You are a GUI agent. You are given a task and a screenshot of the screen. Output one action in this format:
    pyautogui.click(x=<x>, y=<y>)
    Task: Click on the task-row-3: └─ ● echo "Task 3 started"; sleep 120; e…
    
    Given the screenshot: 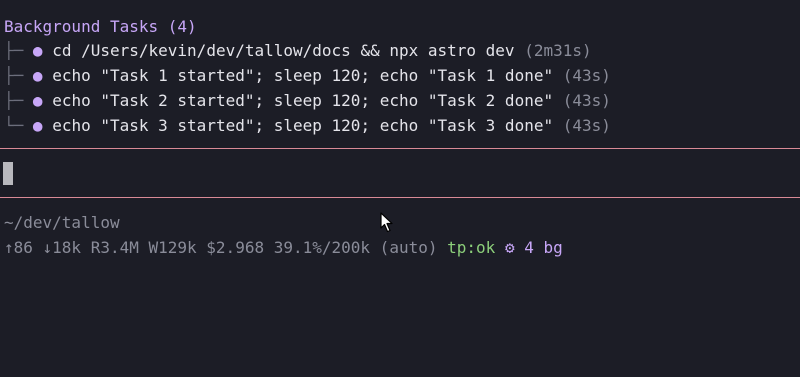 What is the action you would take?
    pyautogui.click(x=307, y=126)
    